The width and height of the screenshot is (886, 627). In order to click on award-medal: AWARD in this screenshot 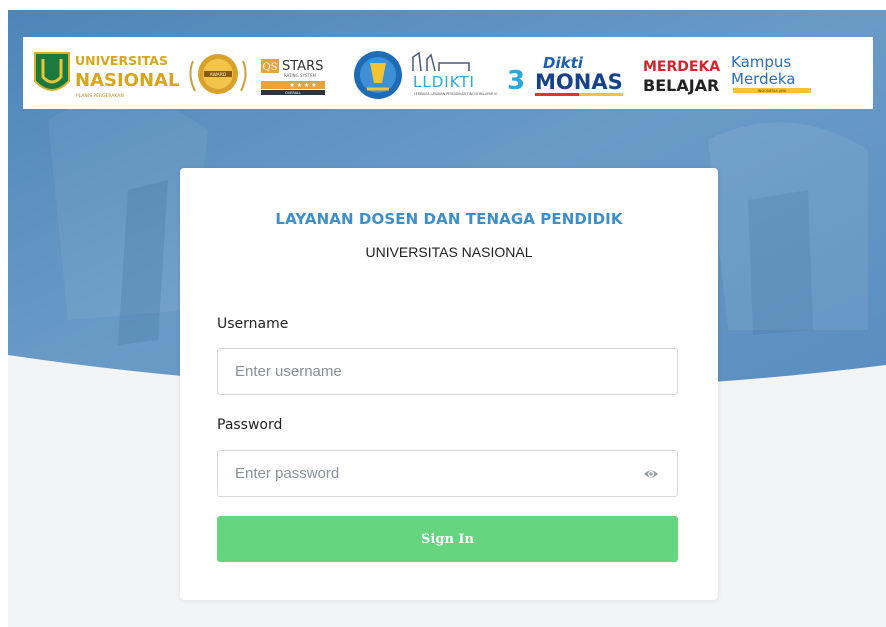, I will do `click(218, 73)`.